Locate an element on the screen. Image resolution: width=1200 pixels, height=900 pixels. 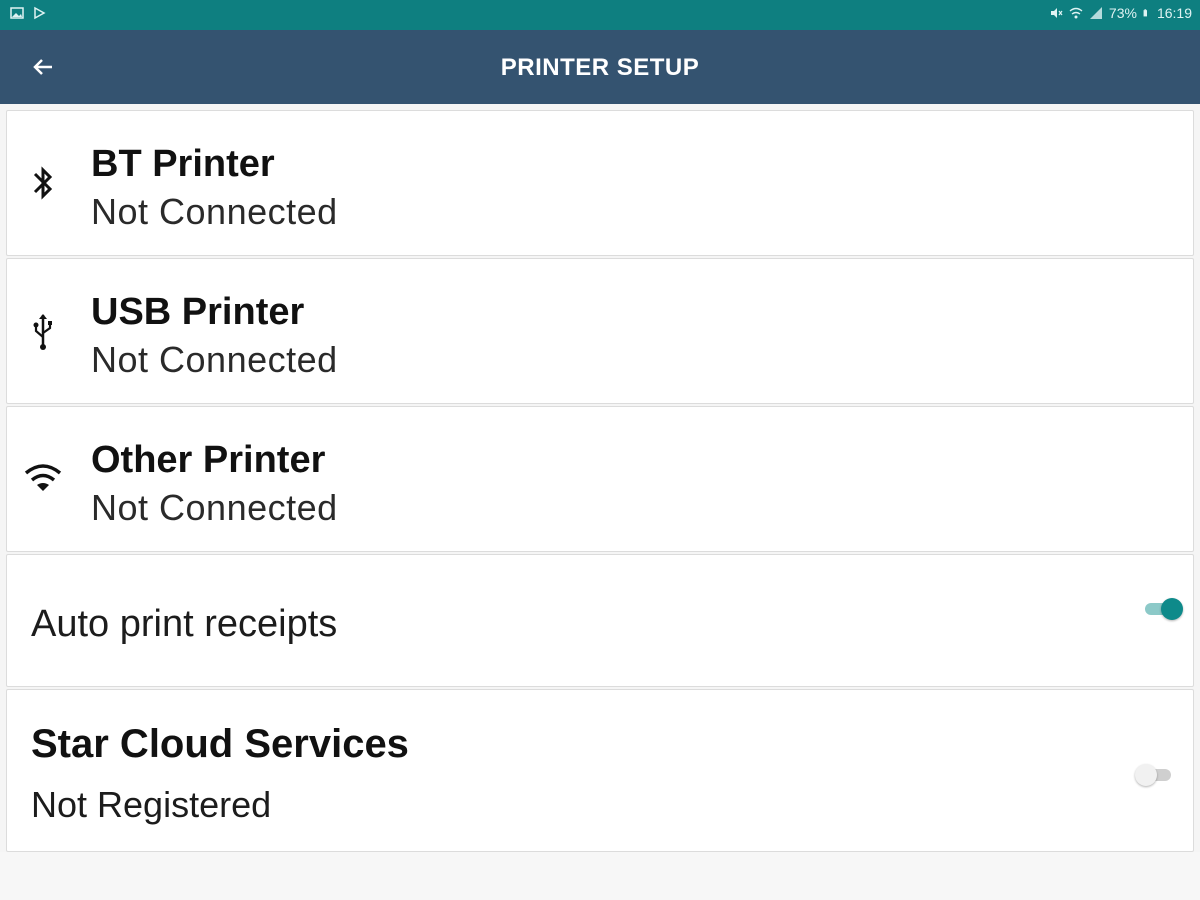
bluetooth-icon is located at coordinates (43, 183).